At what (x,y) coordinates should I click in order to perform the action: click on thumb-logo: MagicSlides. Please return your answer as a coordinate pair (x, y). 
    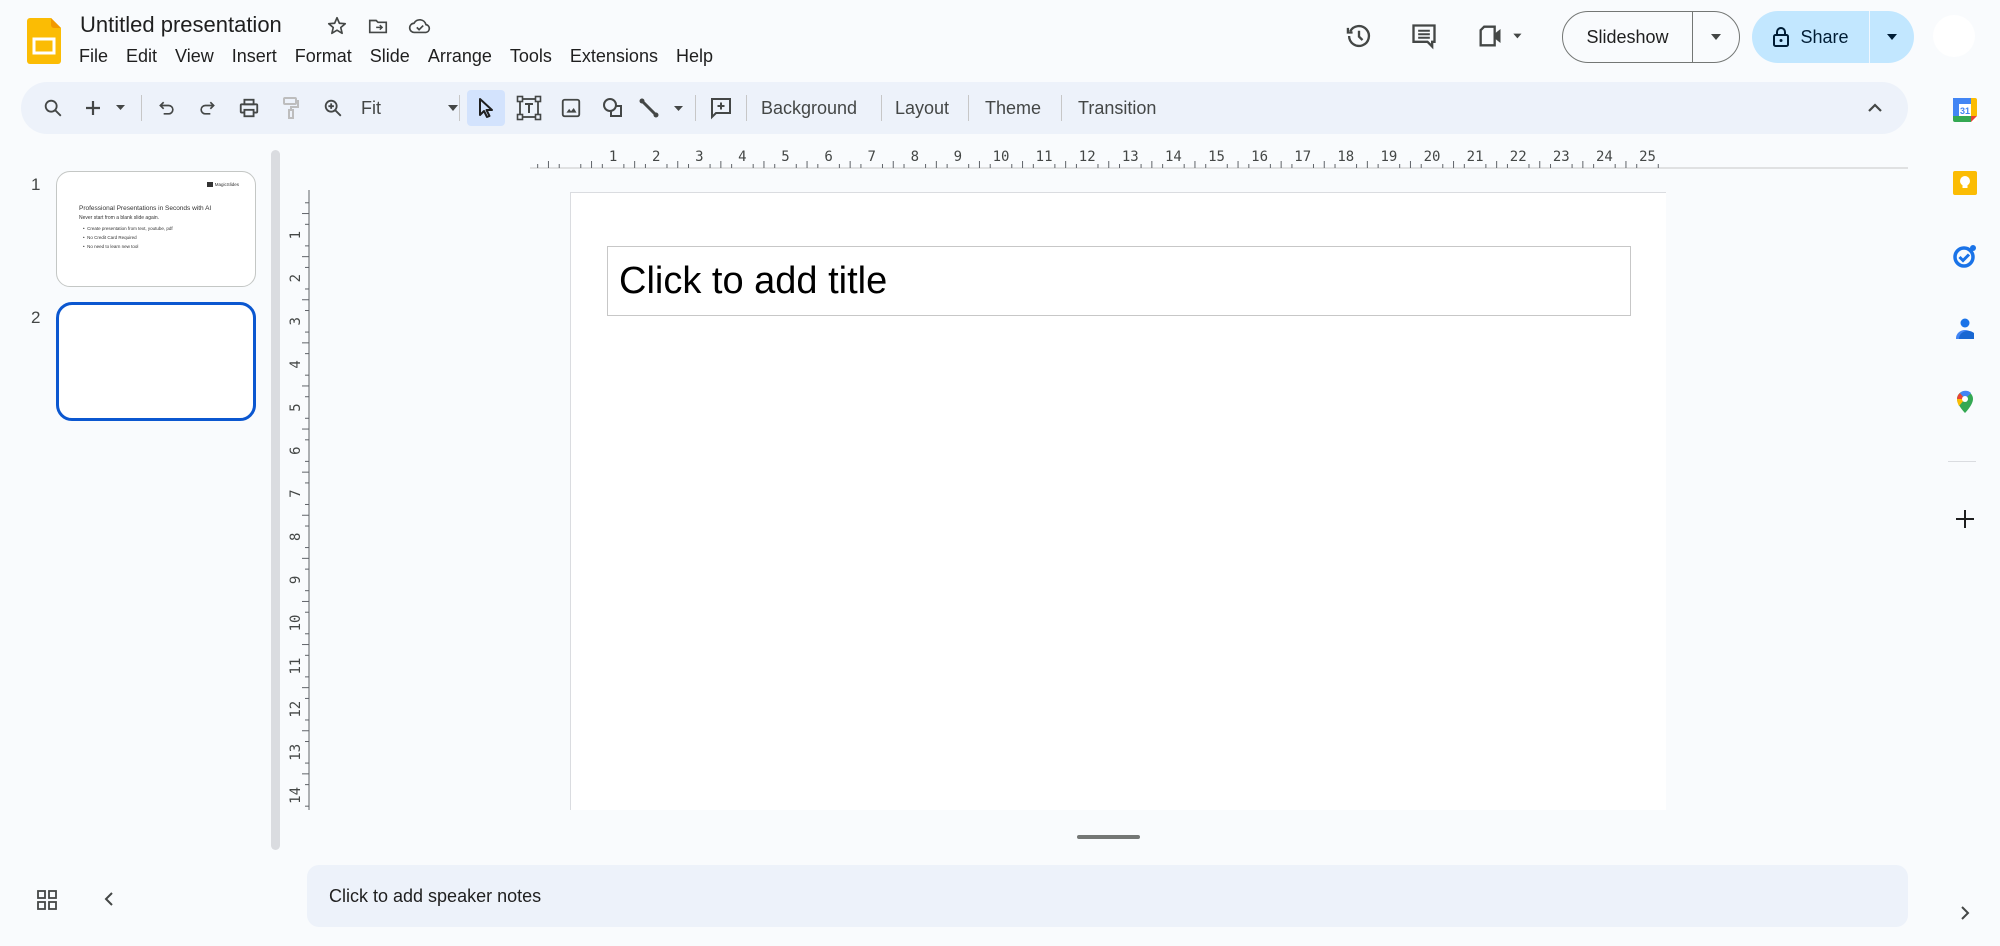
    Looking at the image, I should click on (222, 184).